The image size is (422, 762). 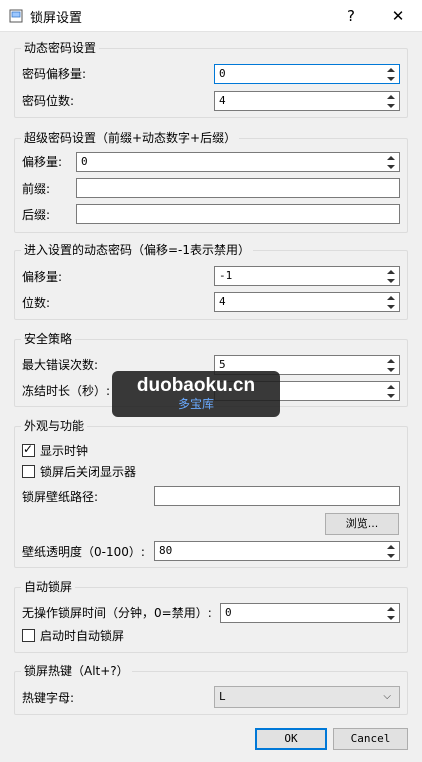 What do you see at coordinates (370, 739) in the screenshot?
I see `cancel-button: Cancel` at bounding box center [370, 739].